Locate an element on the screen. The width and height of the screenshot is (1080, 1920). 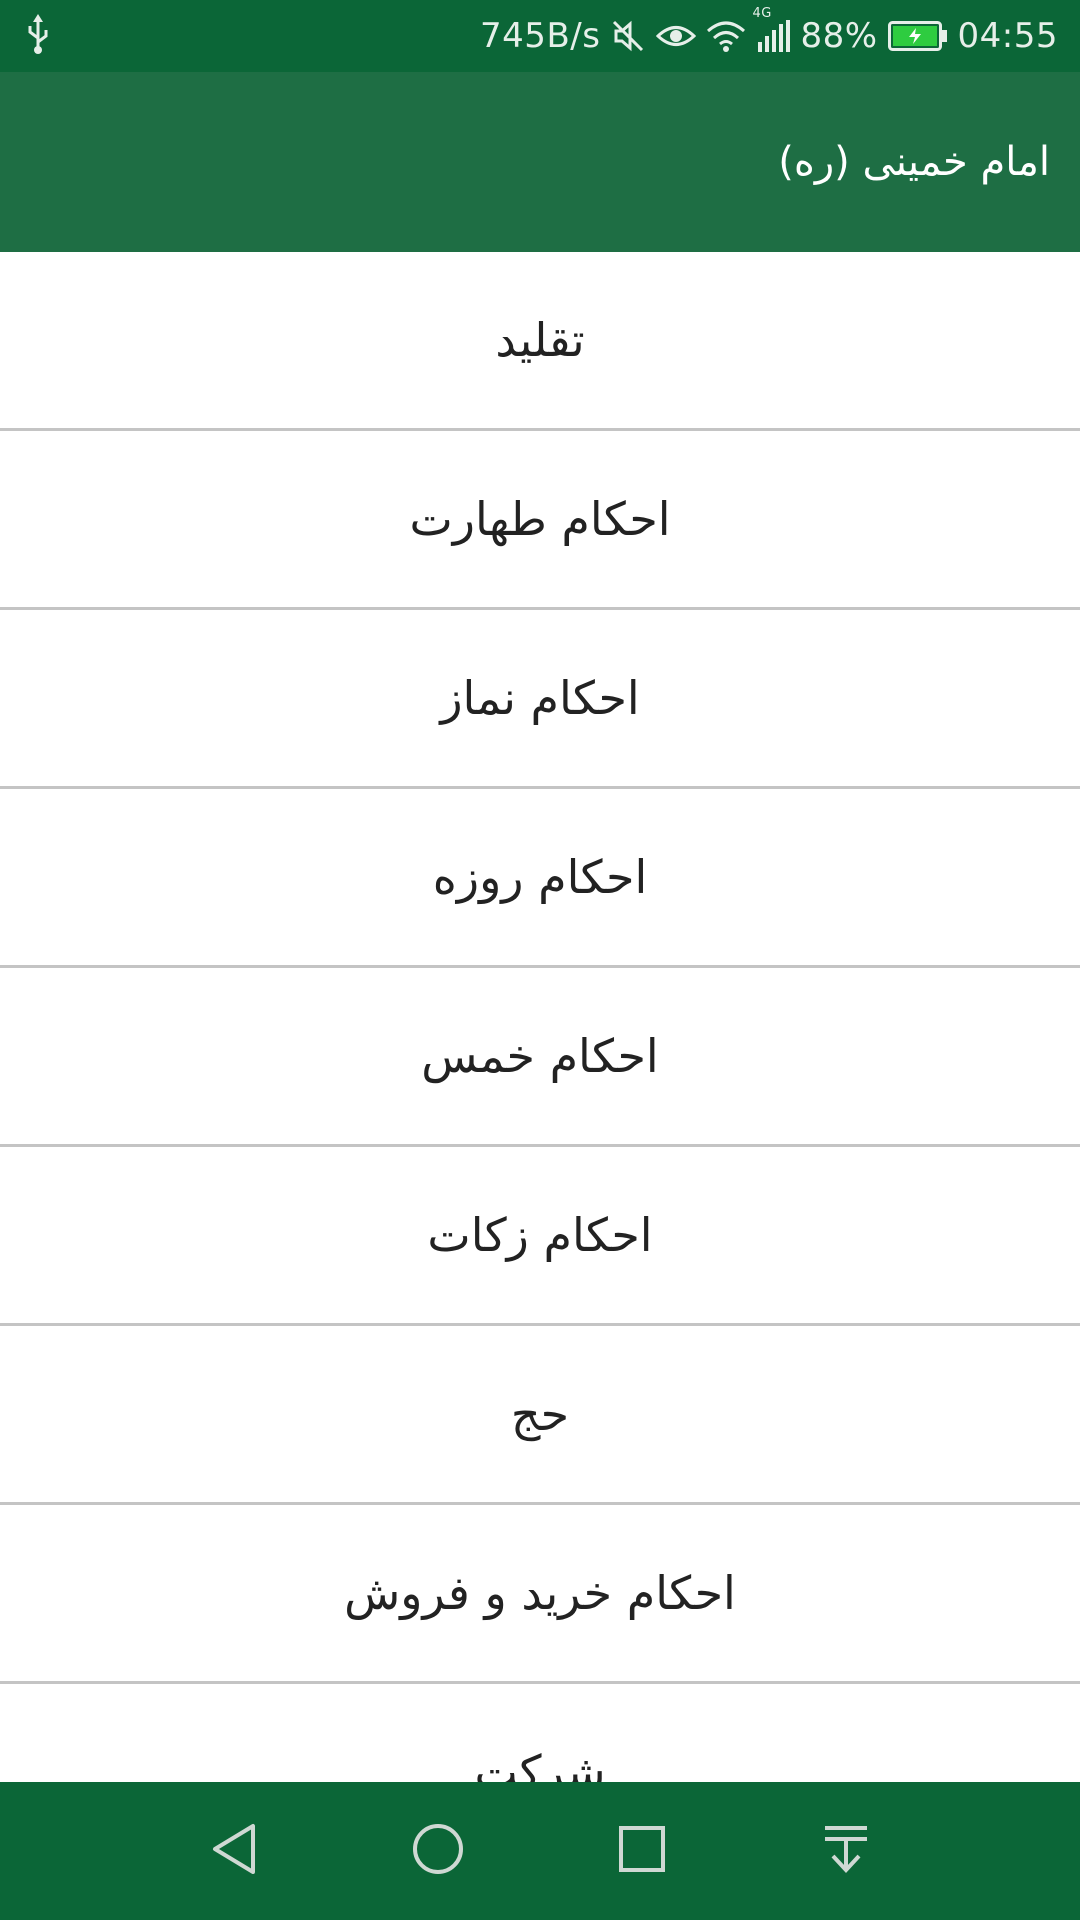
network-speed: 745B/s is located at coordinates (540, 36).